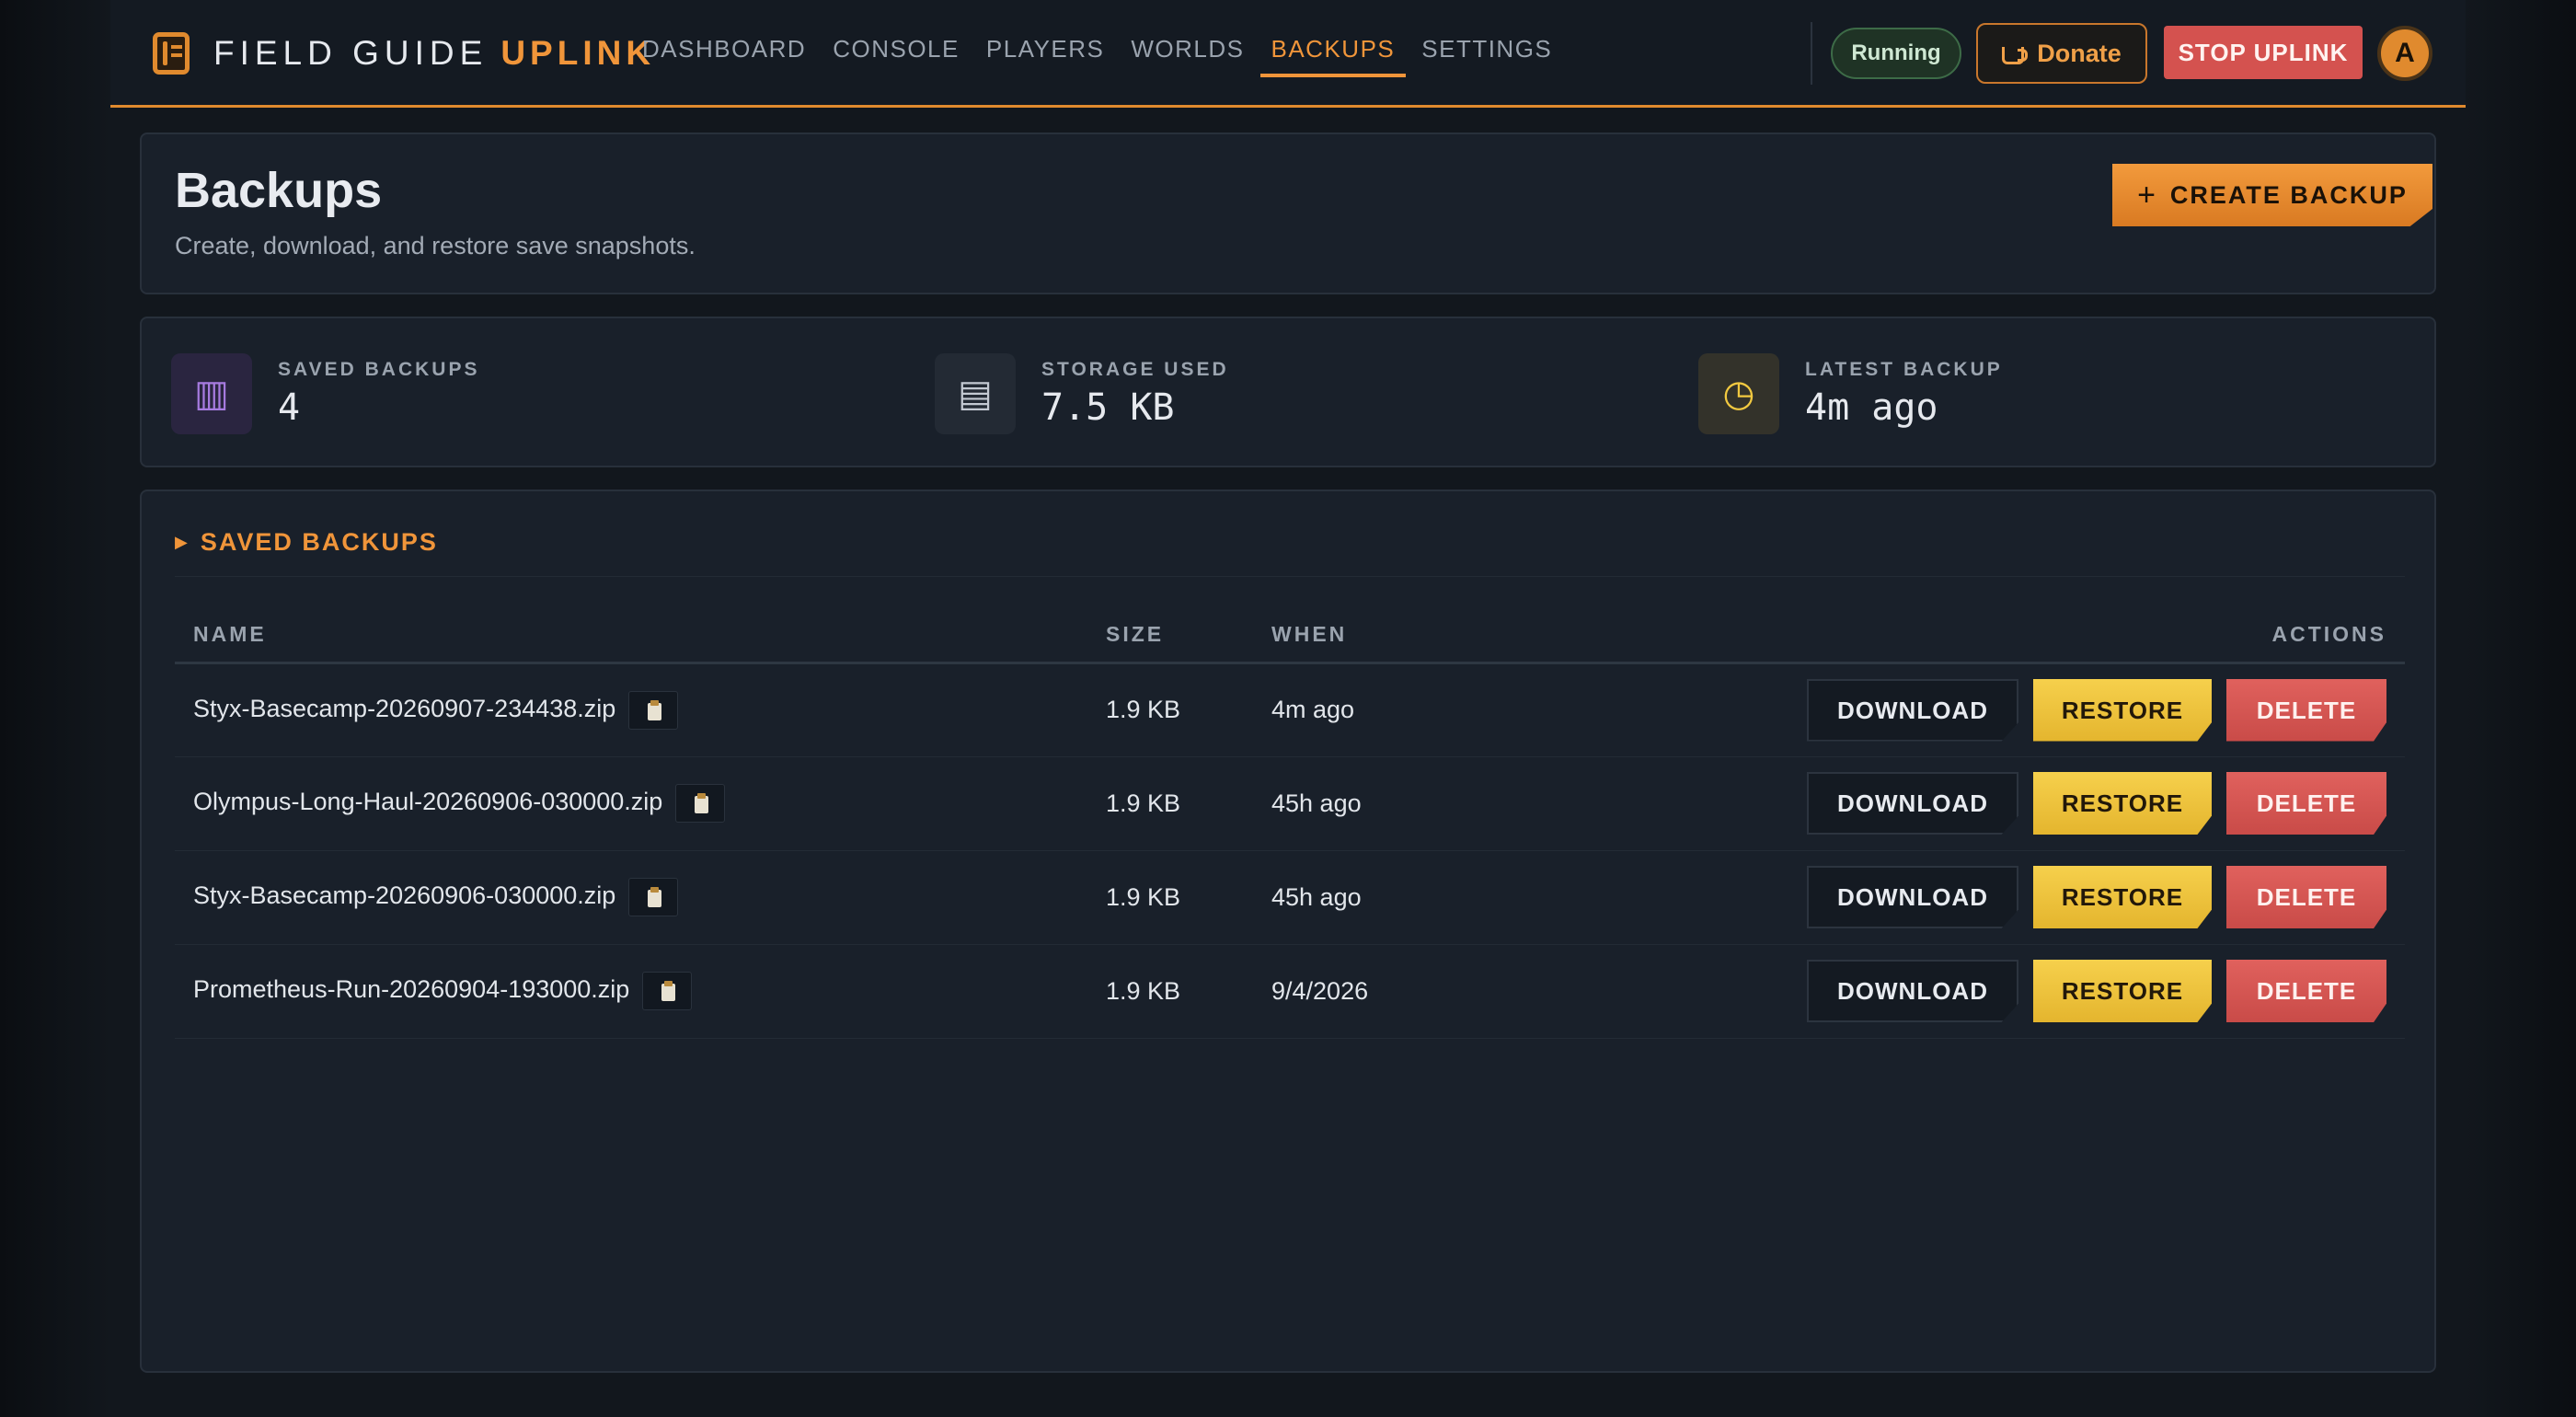 The width and height of the screenshot is (2576, 1417). Describe the element at coordinates (1904, 369) in the screenshot. I see `stat-label: LATEST BACKUP` at that location.